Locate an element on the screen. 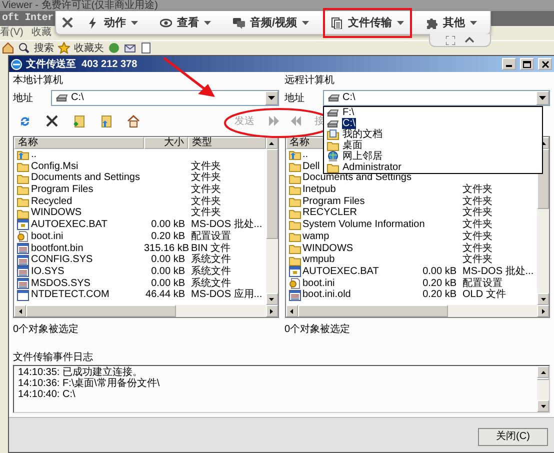  field-label: 地址 is located at coordinates (23, 98).